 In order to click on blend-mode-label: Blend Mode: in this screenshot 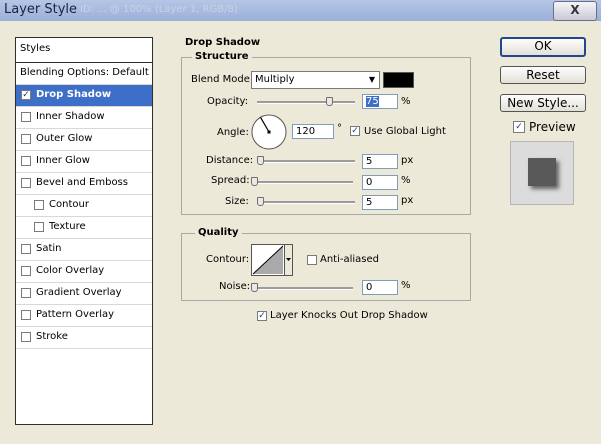, I will do `click(222, 79)`.